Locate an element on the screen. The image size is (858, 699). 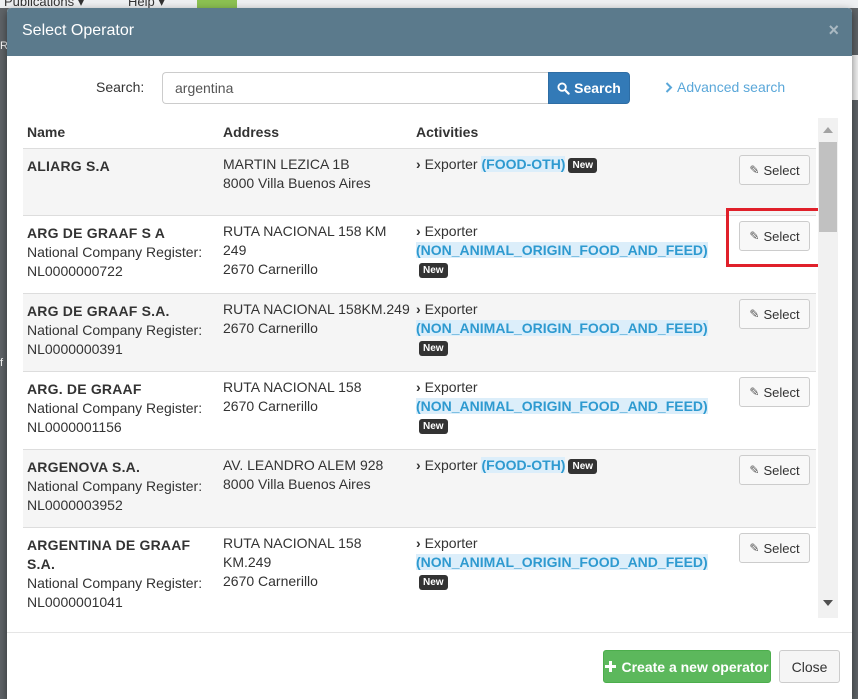
search-label: Search: is located at coordinates (120, 87).